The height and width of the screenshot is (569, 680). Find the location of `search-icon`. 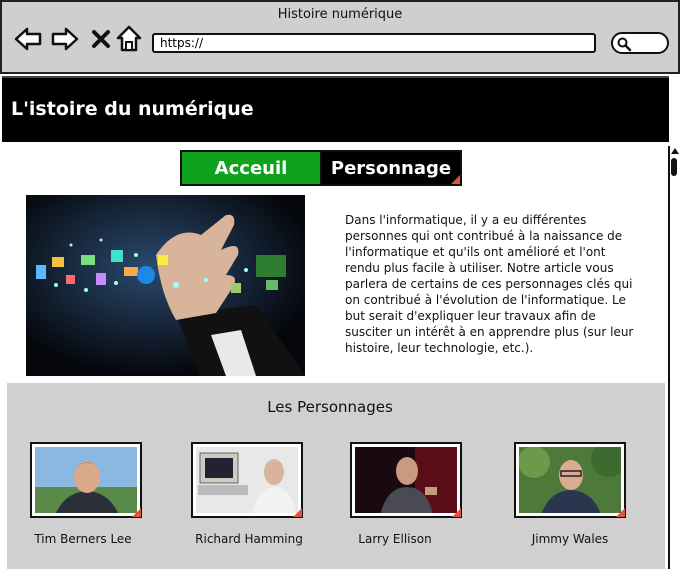

search-icon is located at coordinates (624, 44).